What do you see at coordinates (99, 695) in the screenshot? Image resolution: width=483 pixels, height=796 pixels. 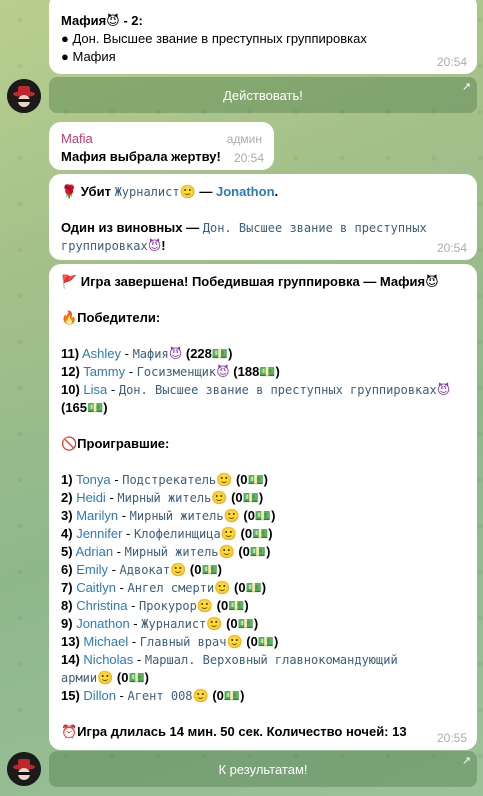 I see `player-link: Dillon` at bounding box center [99, 695].